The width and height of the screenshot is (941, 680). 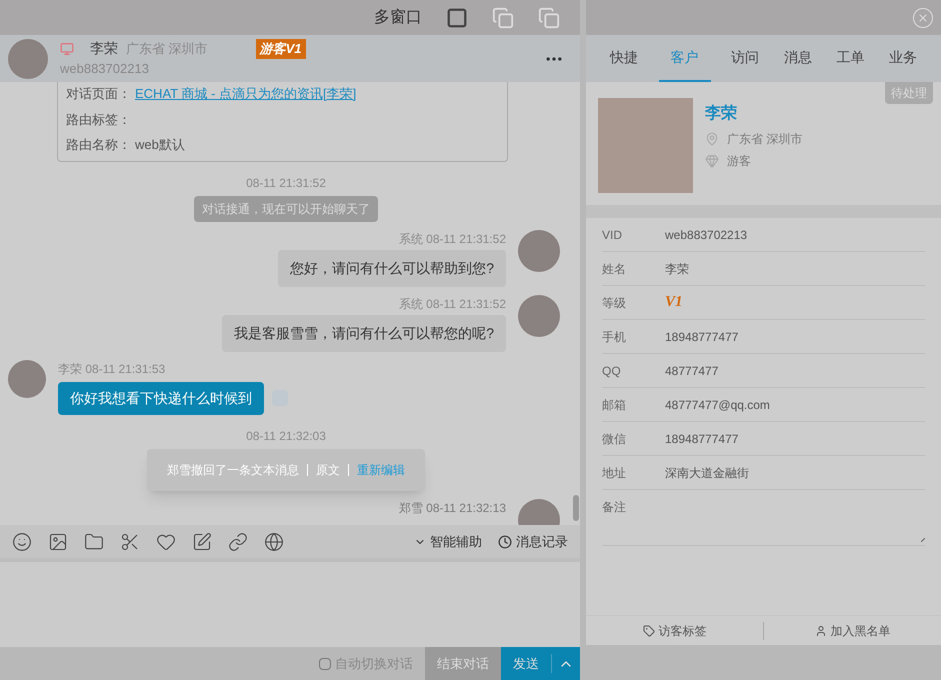 I want to click on smiley-icon, so click(x=22, y=542).